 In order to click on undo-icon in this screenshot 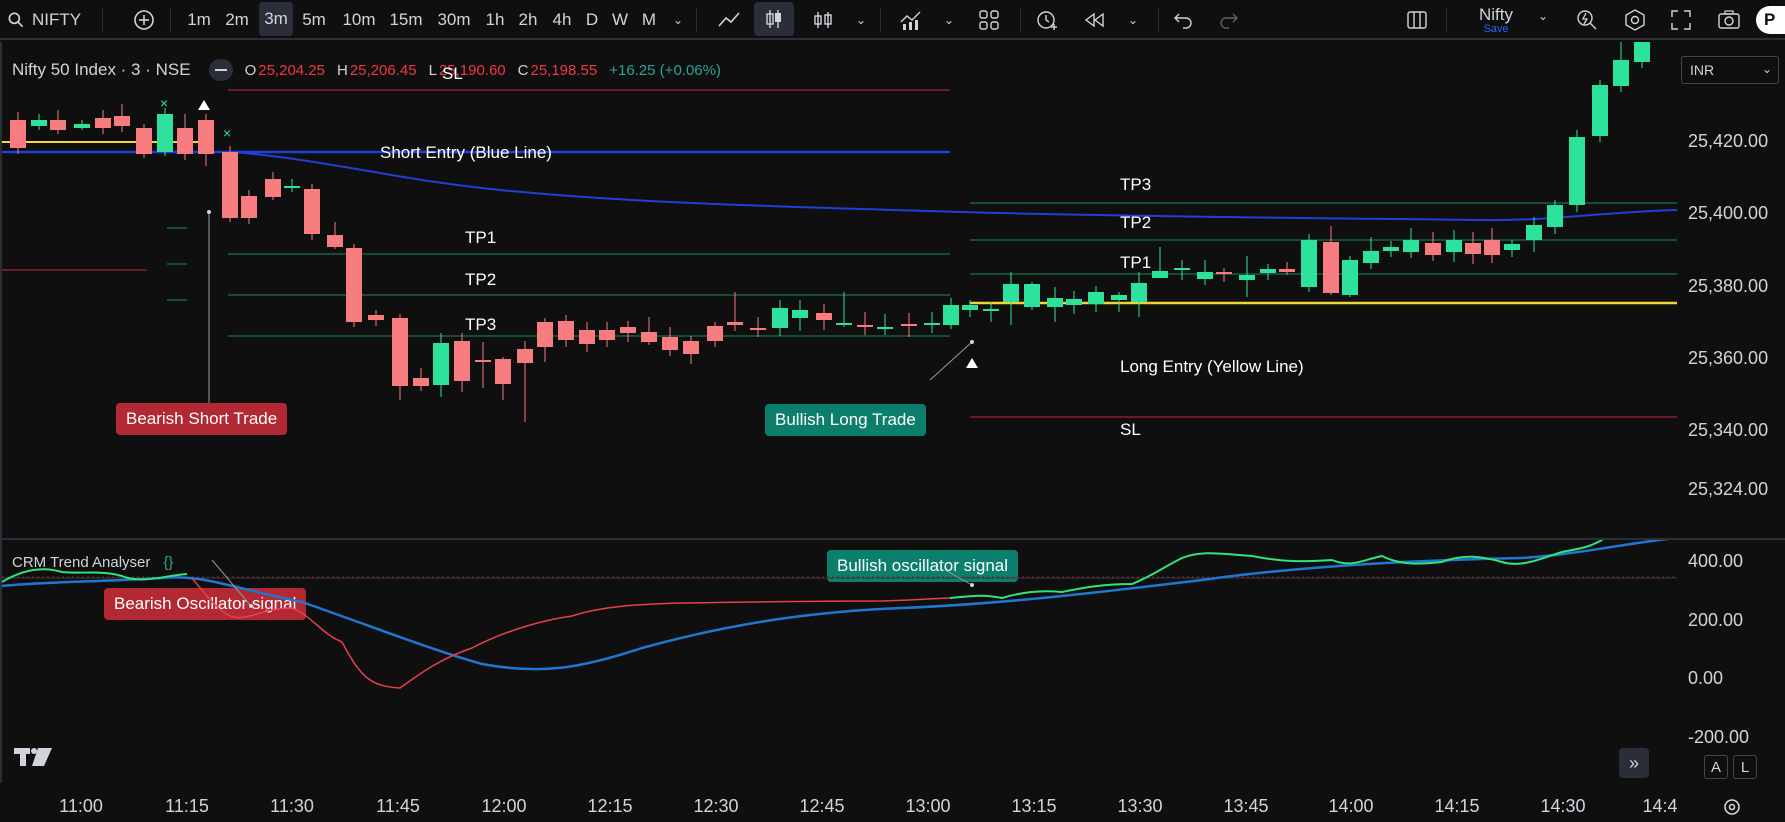, I will do `click(1183, 21)`.